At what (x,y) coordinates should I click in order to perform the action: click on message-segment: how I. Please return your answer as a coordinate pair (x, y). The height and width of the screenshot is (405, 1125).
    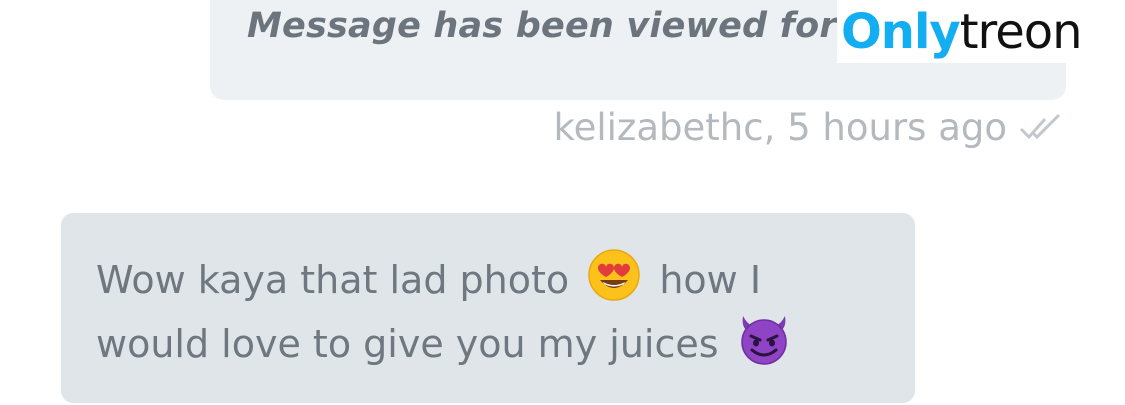
    Looking at the image, I should click on (710, 280).